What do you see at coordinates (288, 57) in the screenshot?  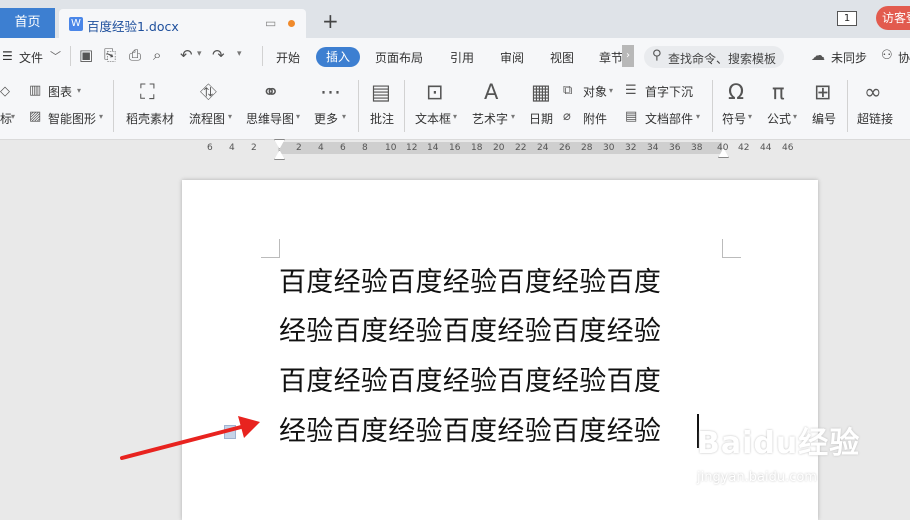 I see `tab-start: 开始` at bounding box center [288, 57].